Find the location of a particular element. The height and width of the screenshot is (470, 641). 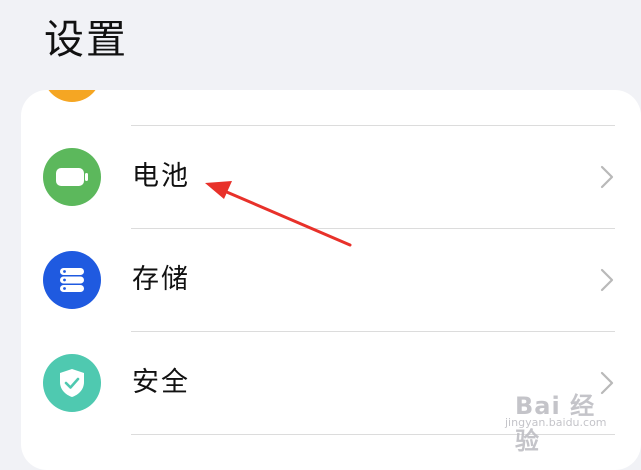

storage-icon is located at coordinates (72, 280).